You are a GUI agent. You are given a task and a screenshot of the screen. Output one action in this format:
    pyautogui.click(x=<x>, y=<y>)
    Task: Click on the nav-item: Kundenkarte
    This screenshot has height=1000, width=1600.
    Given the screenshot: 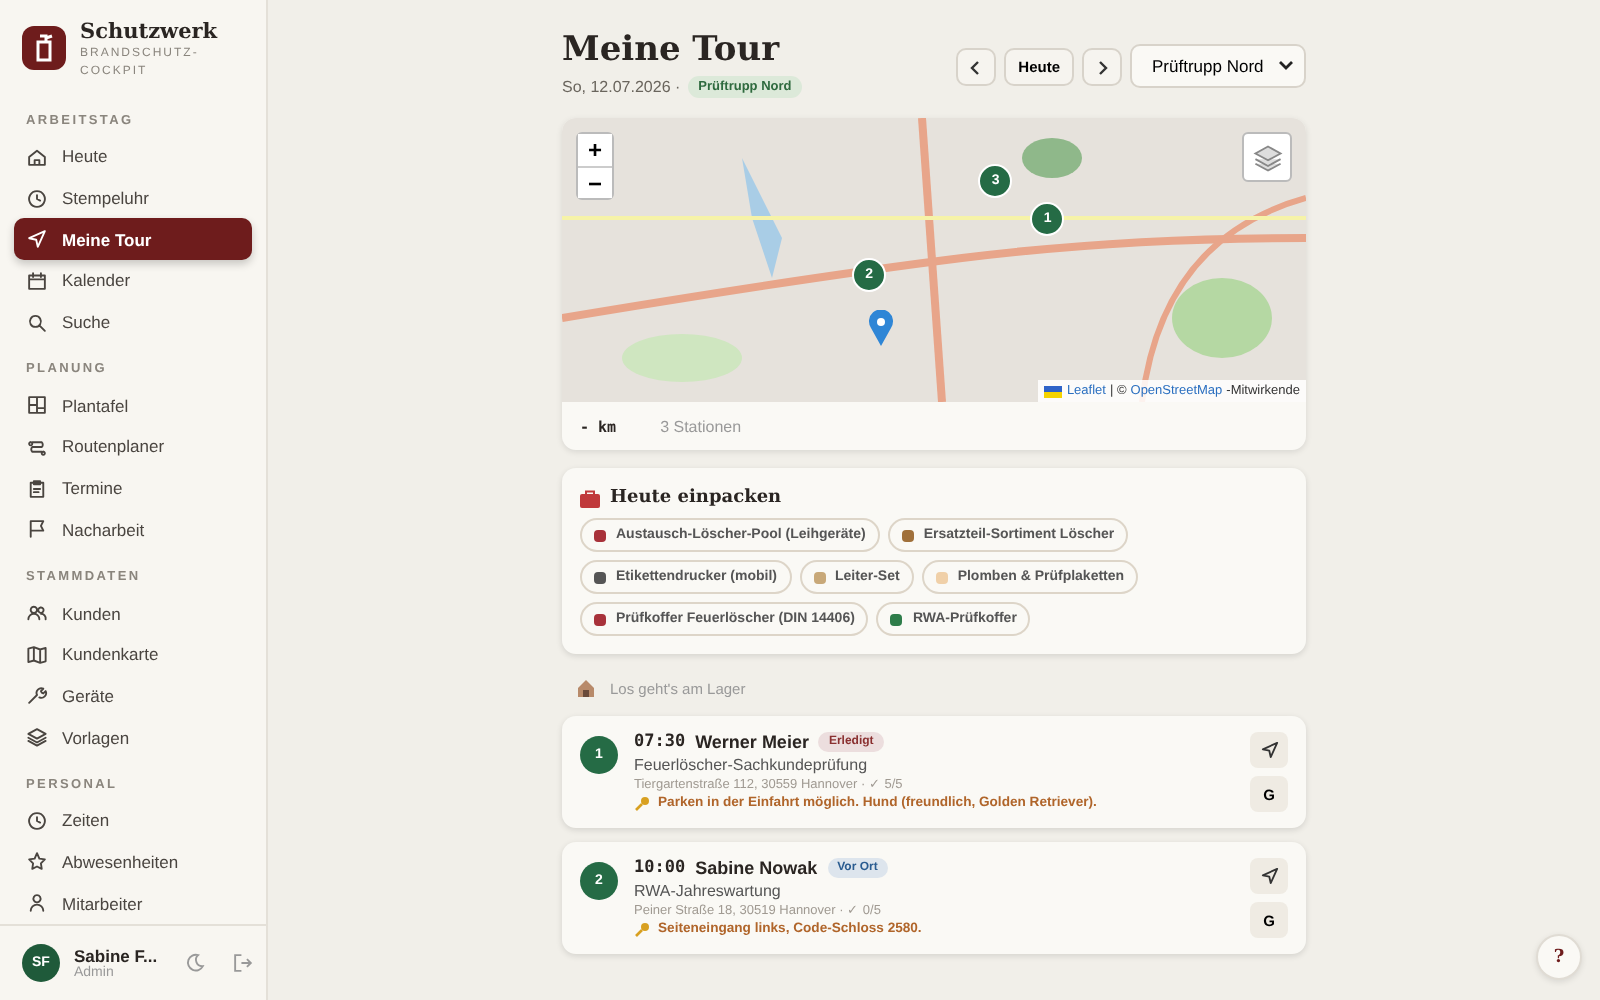 What is the action you would take?
    pyautogui.click(x=133, y=654)
    